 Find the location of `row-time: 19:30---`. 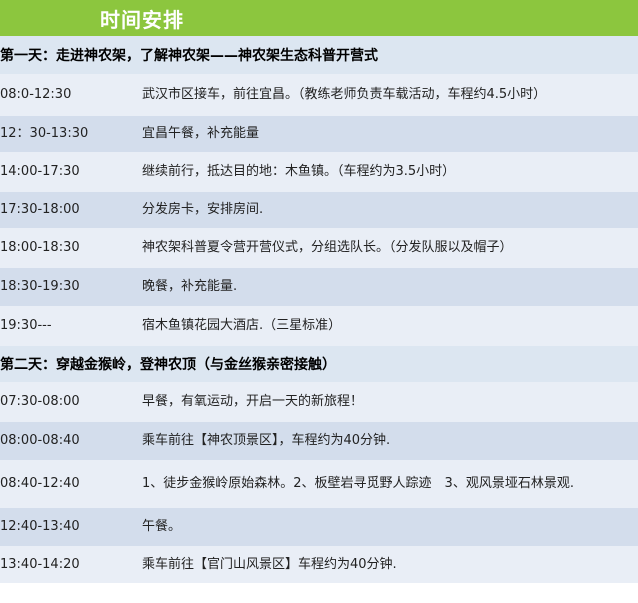

row-time: 19:30--- is located at coordinates (71, 326).